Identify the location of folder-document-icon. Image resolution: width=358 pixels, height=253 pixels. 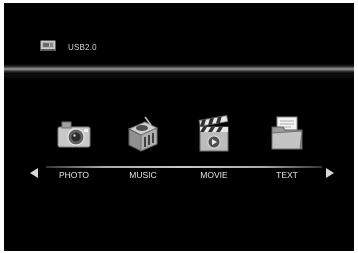
(287, 133).